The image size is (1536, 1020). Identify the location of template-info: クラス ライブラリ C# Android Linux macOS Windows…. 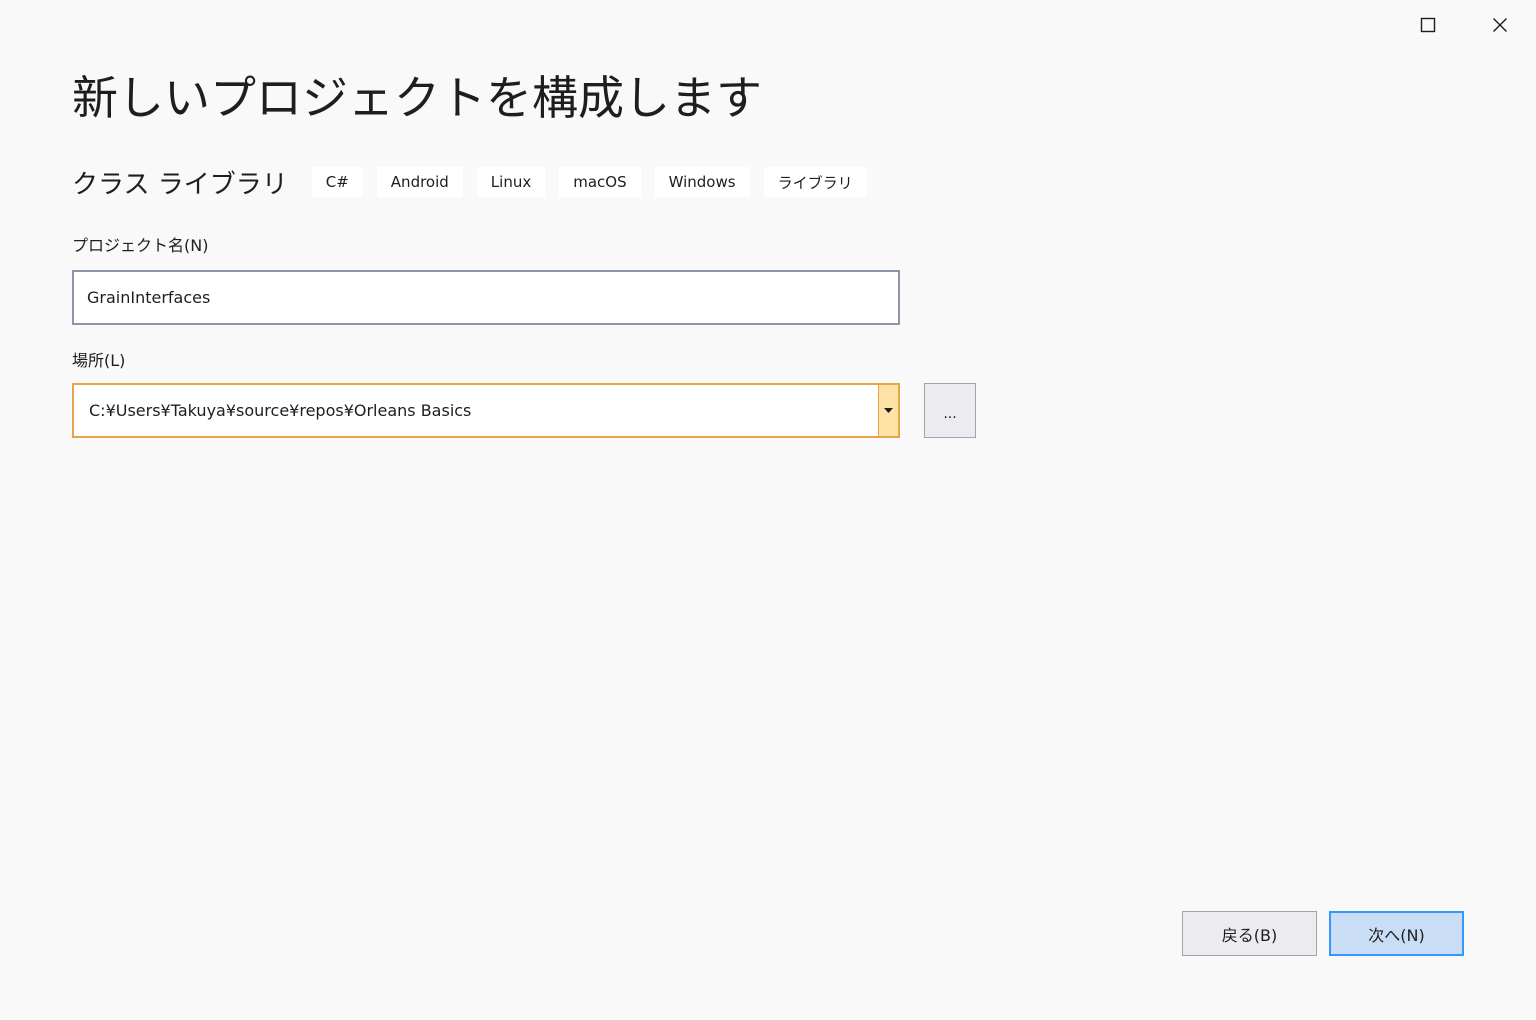
(476, 182).